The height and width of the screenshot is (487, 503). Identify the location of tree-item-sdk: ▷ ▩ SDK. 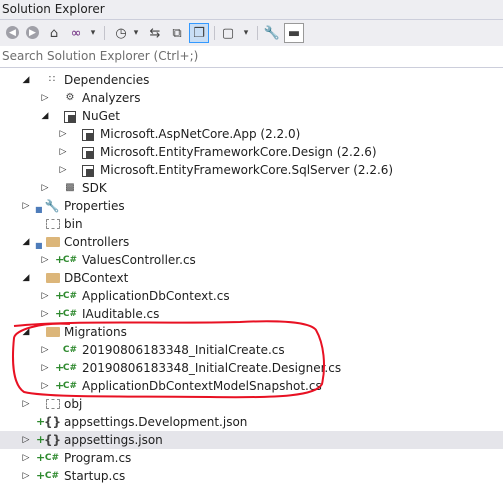
(251, 188).